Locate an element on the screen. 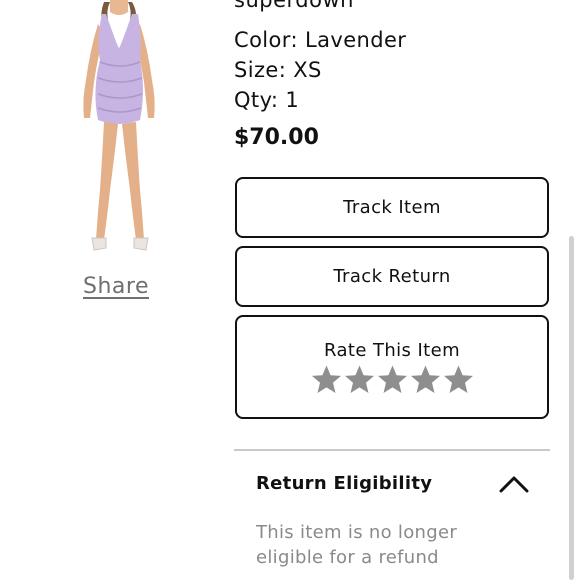 The height and width of the screenshot is (580, 580). product-size: Size: XS is located at coordinates (278, 70).